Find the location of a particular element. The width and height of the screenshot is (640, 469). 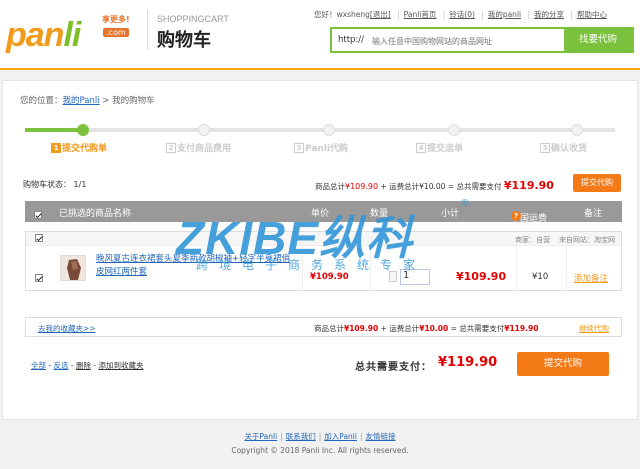

step-3: 3 Panli代购 is located at coordinates (321, 147).